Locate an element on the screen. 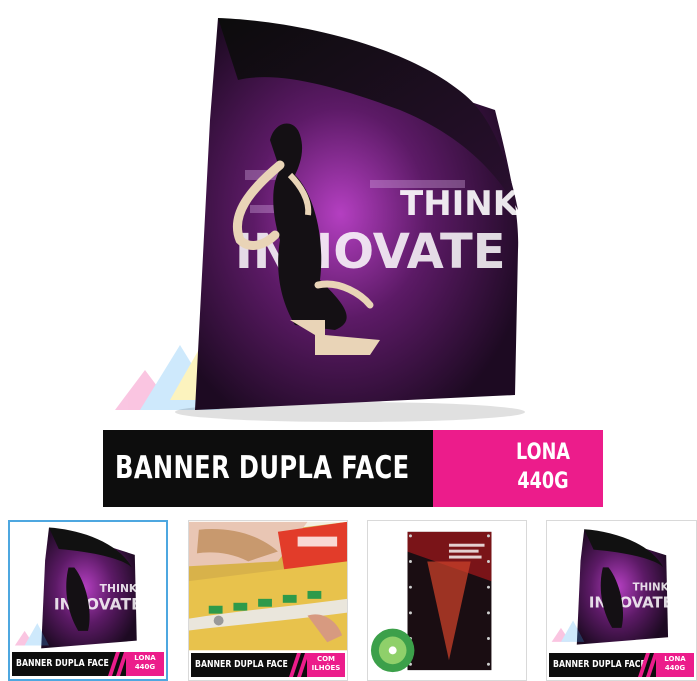 The height and width of the screenshot is (681, 697). thumbnail-1-tag-line1: LONA is located at coordinates (145, 658).